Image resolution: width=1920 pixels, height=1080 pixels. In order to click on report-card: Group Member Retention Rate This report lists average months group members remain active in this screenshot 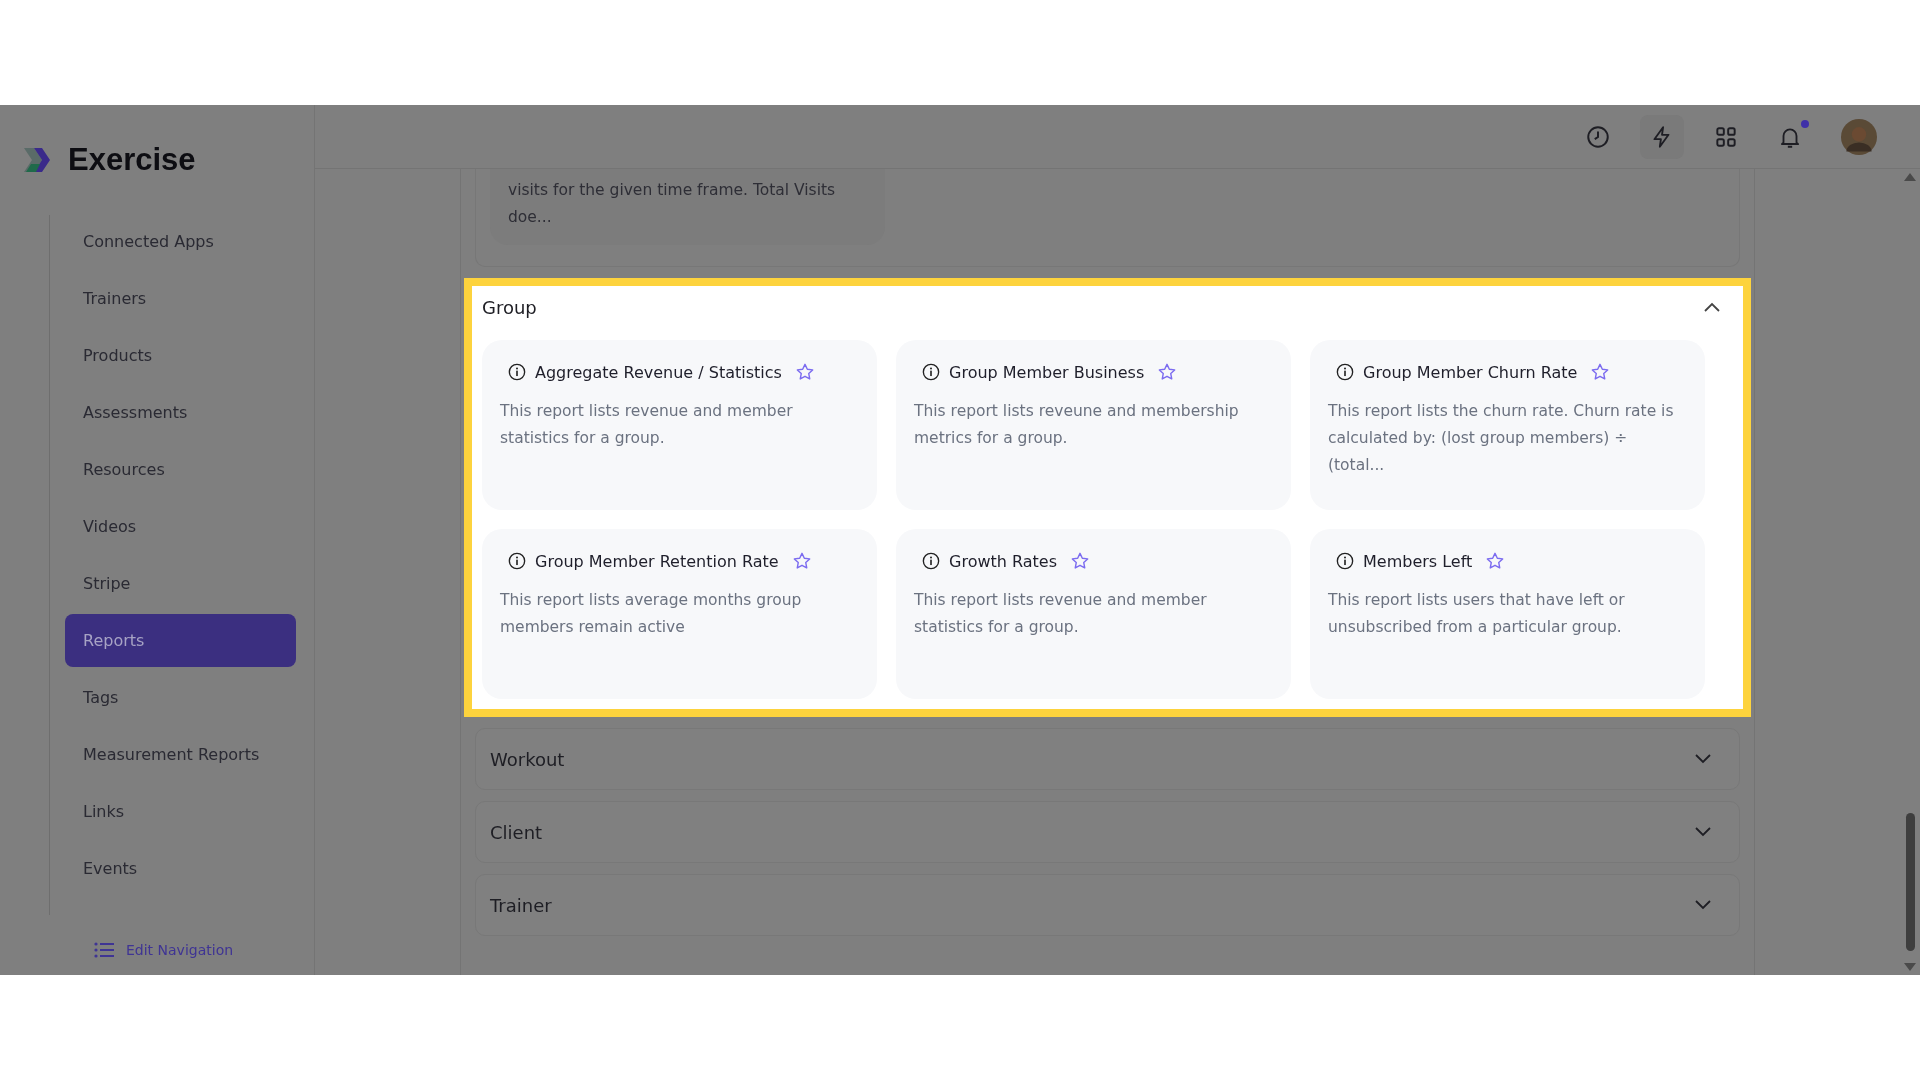, I will do `click(679, 614)`.